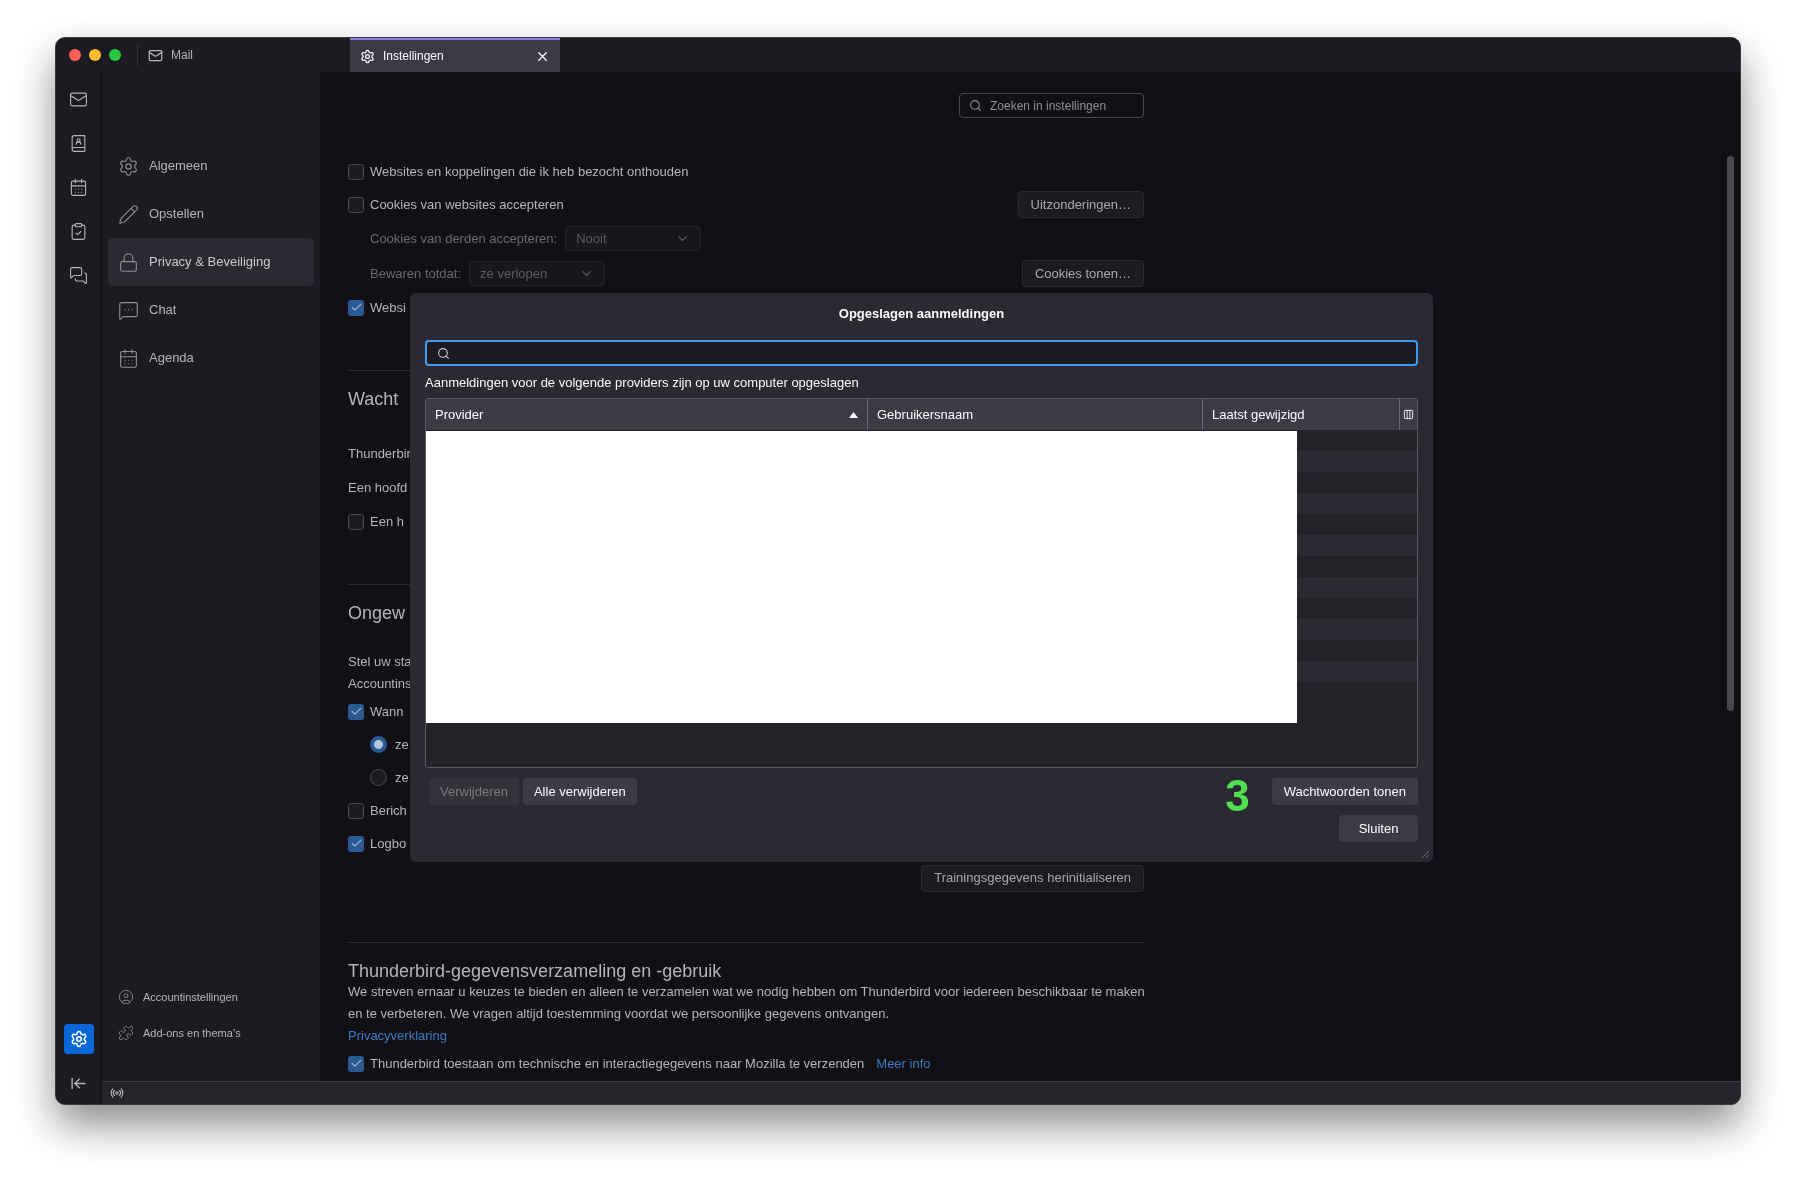  What do you see at coordinates (1300, 414) in the screenshot?
I see `column-header: Laatst gewijzigd` at bounding box center [1300, 414].